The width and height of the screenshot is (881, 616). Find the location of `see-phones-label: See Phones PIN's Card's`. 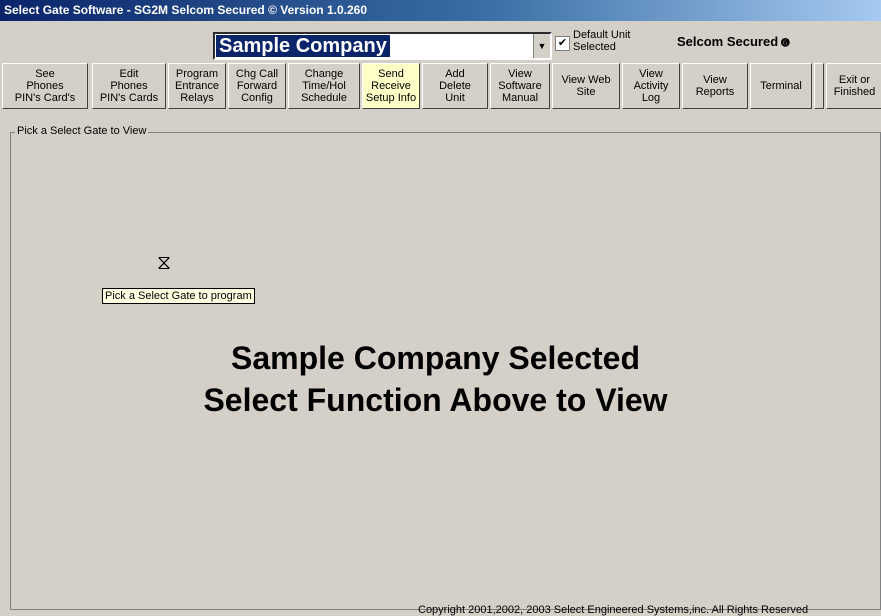

see-phones-label: See Phones PIN's Card's is located at coordinates (45, 86).